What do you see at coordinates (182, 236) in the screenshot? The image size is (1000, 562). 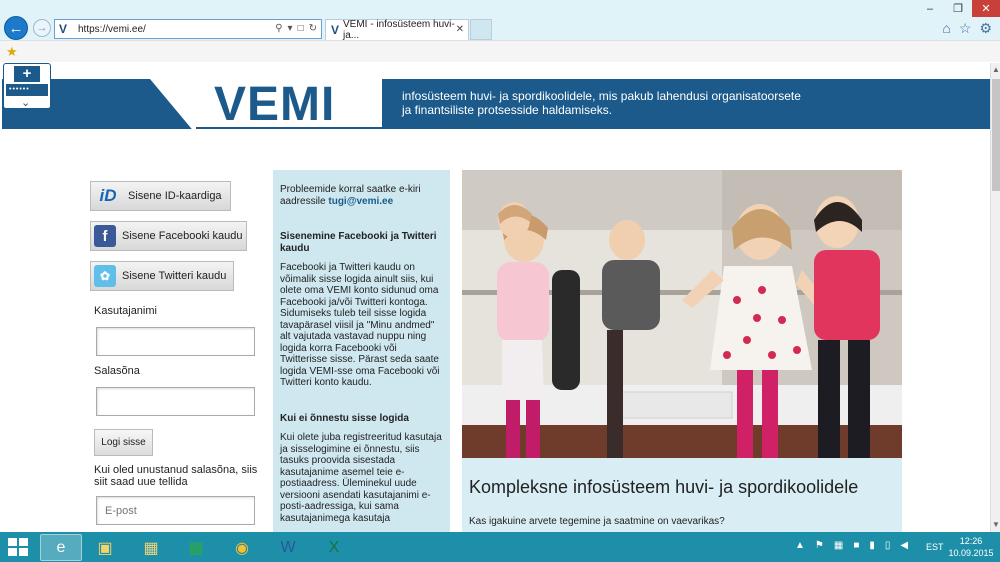 I see `facebook-login-label: Sisene Facebooki kaudu` at bounding box center [182, 236].